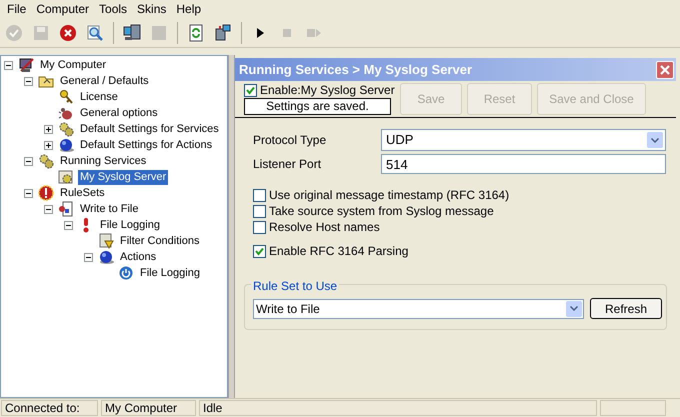 This screenshot has width=680, height=417. Describe the element at coordinates (160, 241) in the screenshot. I see `tree-item: Filter Conditions` at that location.